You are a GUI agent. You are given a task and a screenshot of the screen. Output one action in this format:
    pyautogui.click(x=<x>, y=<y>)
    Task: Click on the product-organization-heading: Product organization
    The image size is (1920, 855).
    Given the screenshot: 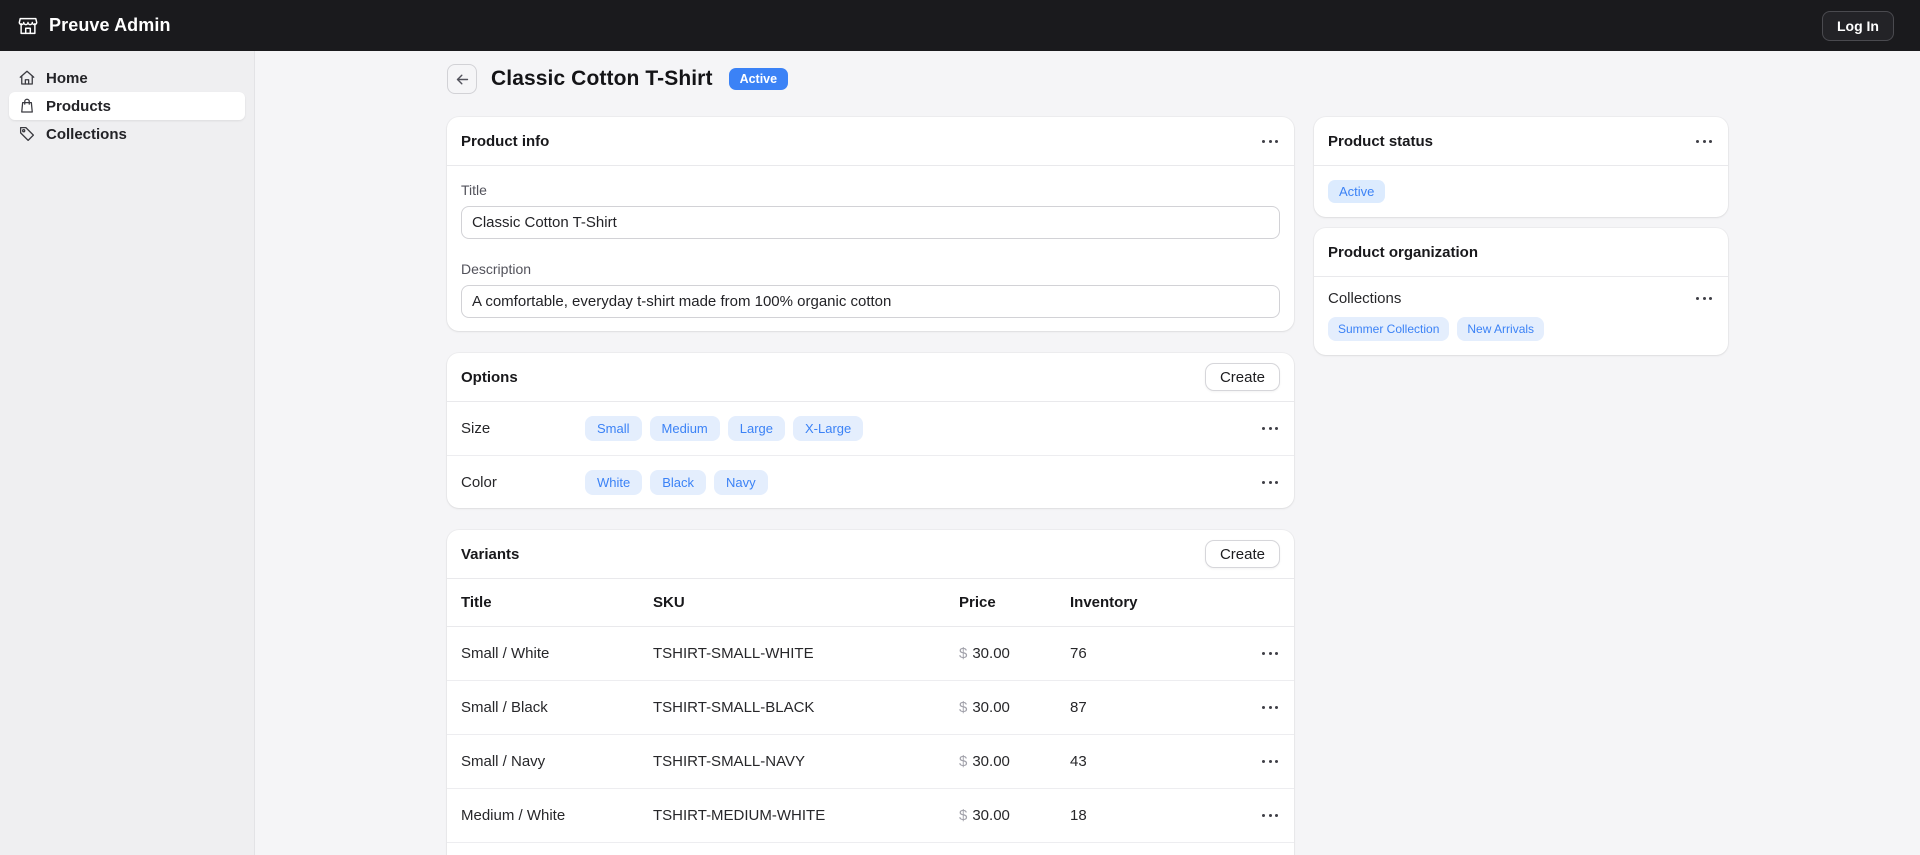 What is the action you would take?
    pyautogui.click(x=1403, y=252)
    